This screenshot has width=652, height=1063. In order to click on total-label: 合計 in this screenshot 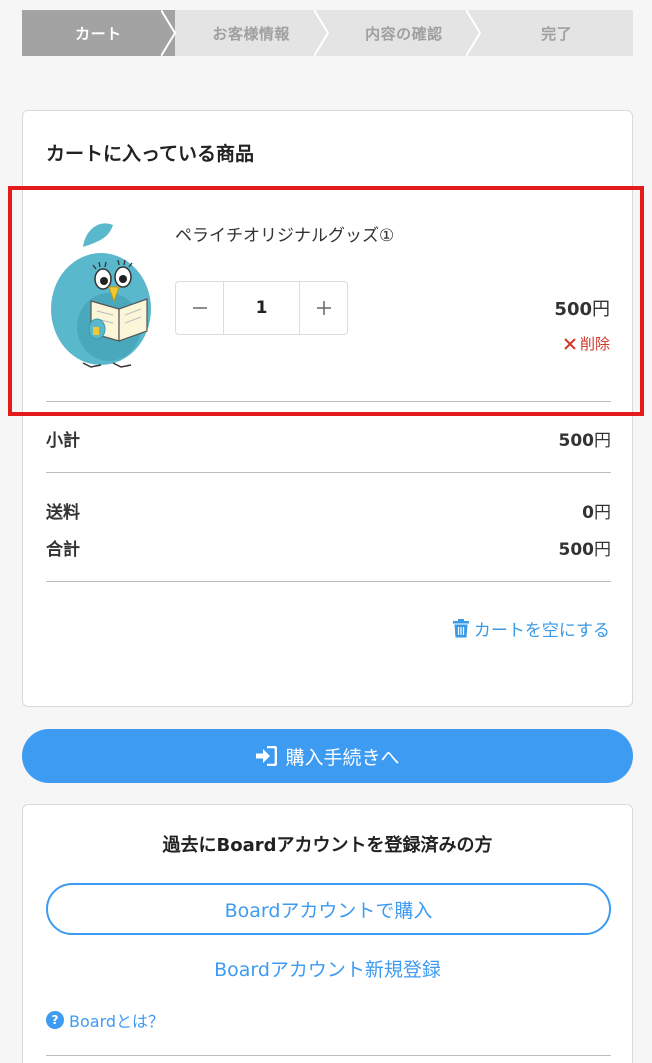, I will do `click(63, 550)`.